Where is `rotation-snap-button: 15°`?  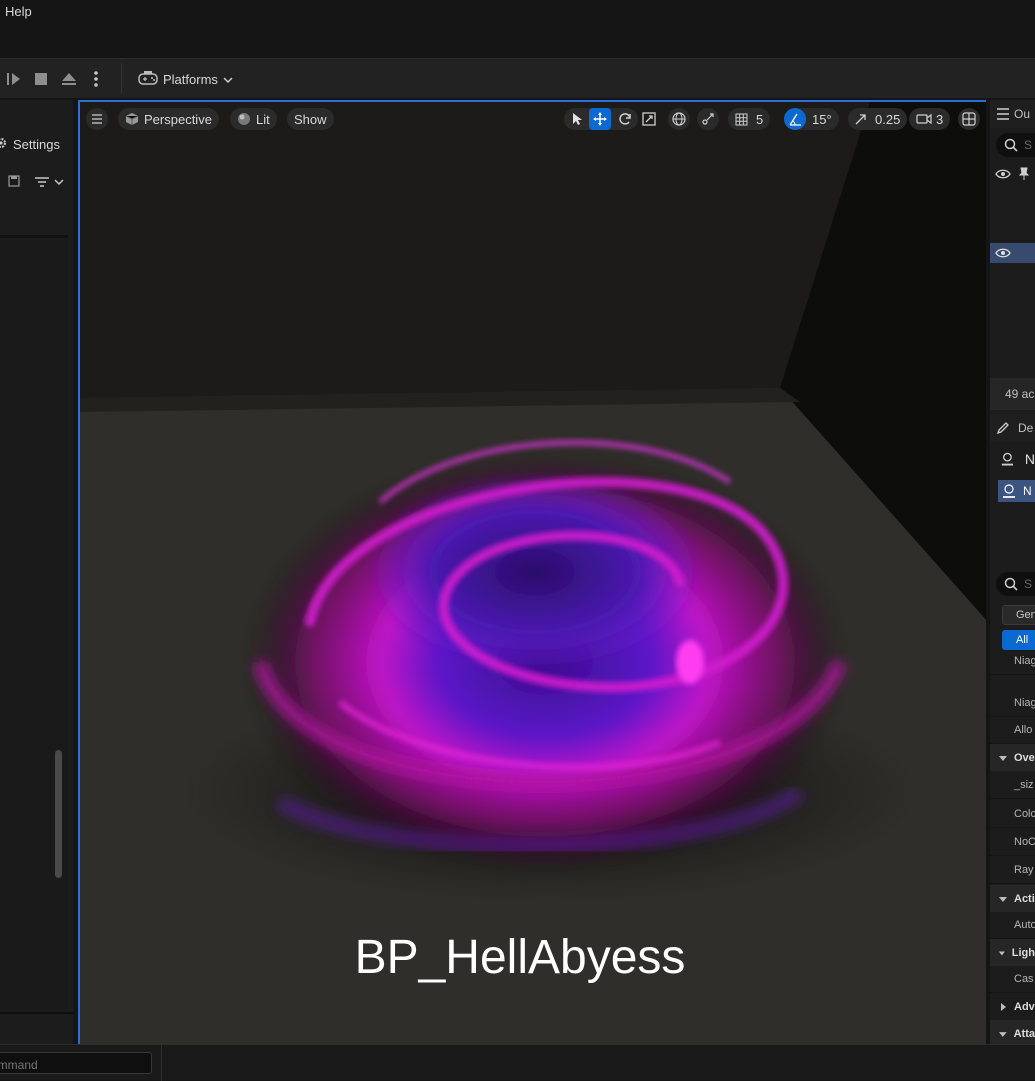 rotation-snap-button: 15° is located at coordinates (811, 119).